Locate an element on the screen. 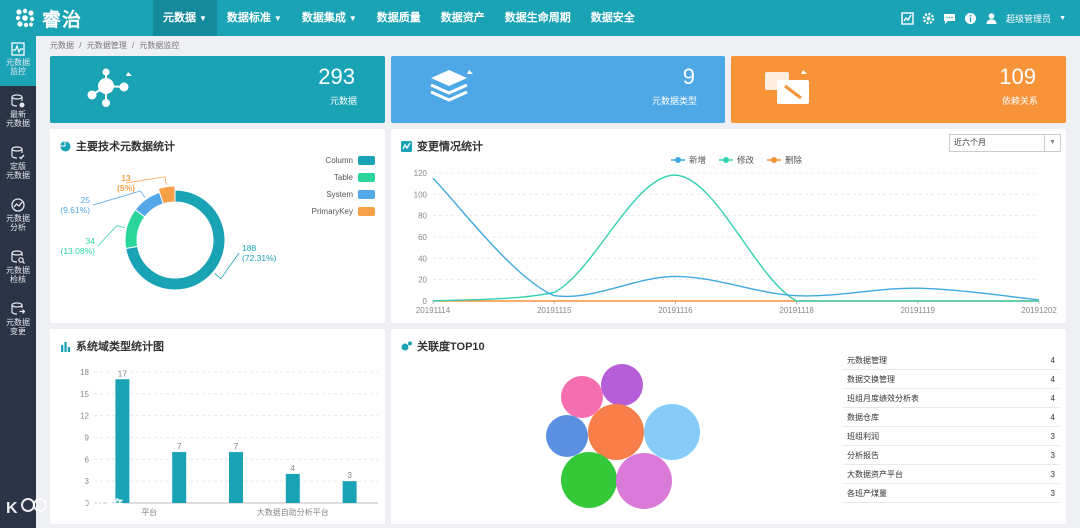 The image size is (1080, 528). nav-data-integration: 数据集成 ▼ is located at coordinates (329, 18).